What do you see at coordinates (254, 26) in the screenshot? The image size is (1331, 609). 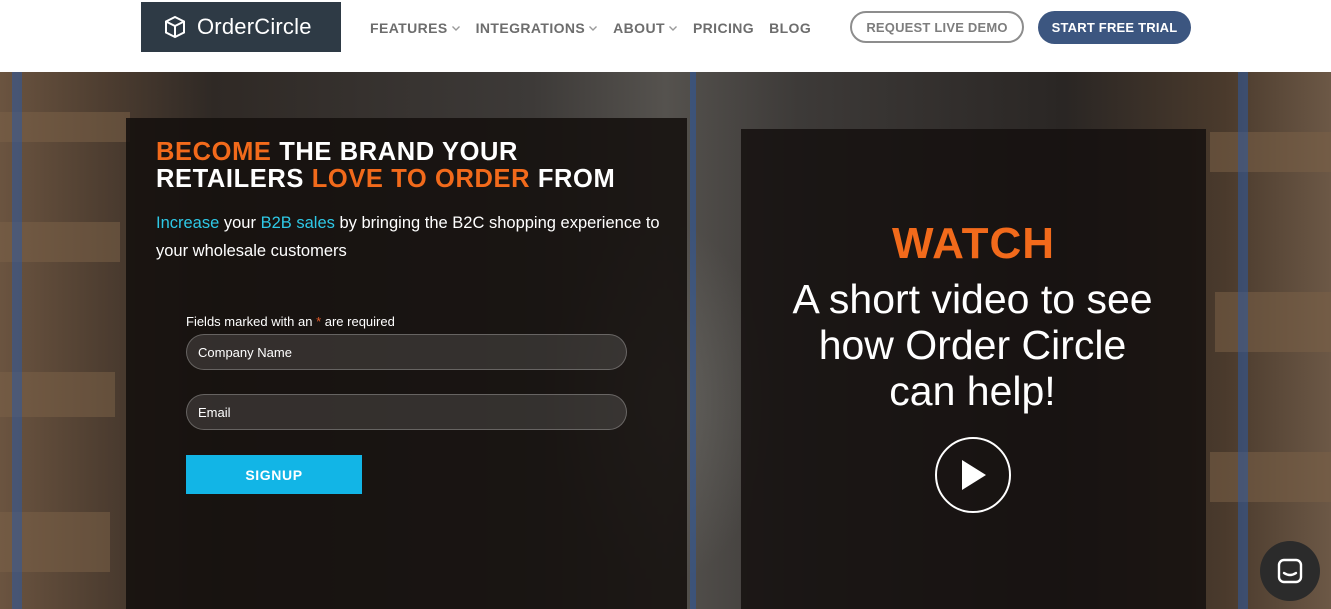 I see `brand-name: OrderCircle` at bounding box center [254, 26].